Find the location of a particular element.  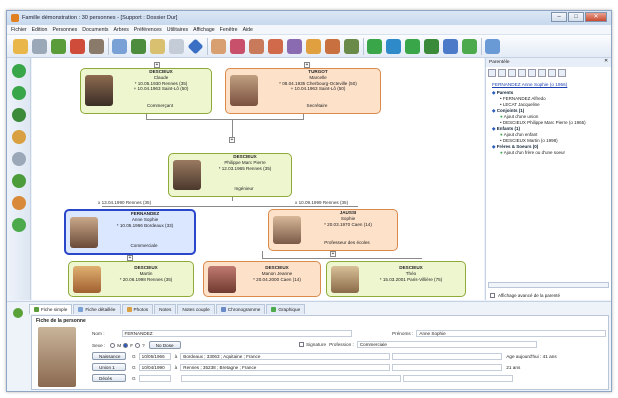

radio-unknown is located at coordinates (138, 345).